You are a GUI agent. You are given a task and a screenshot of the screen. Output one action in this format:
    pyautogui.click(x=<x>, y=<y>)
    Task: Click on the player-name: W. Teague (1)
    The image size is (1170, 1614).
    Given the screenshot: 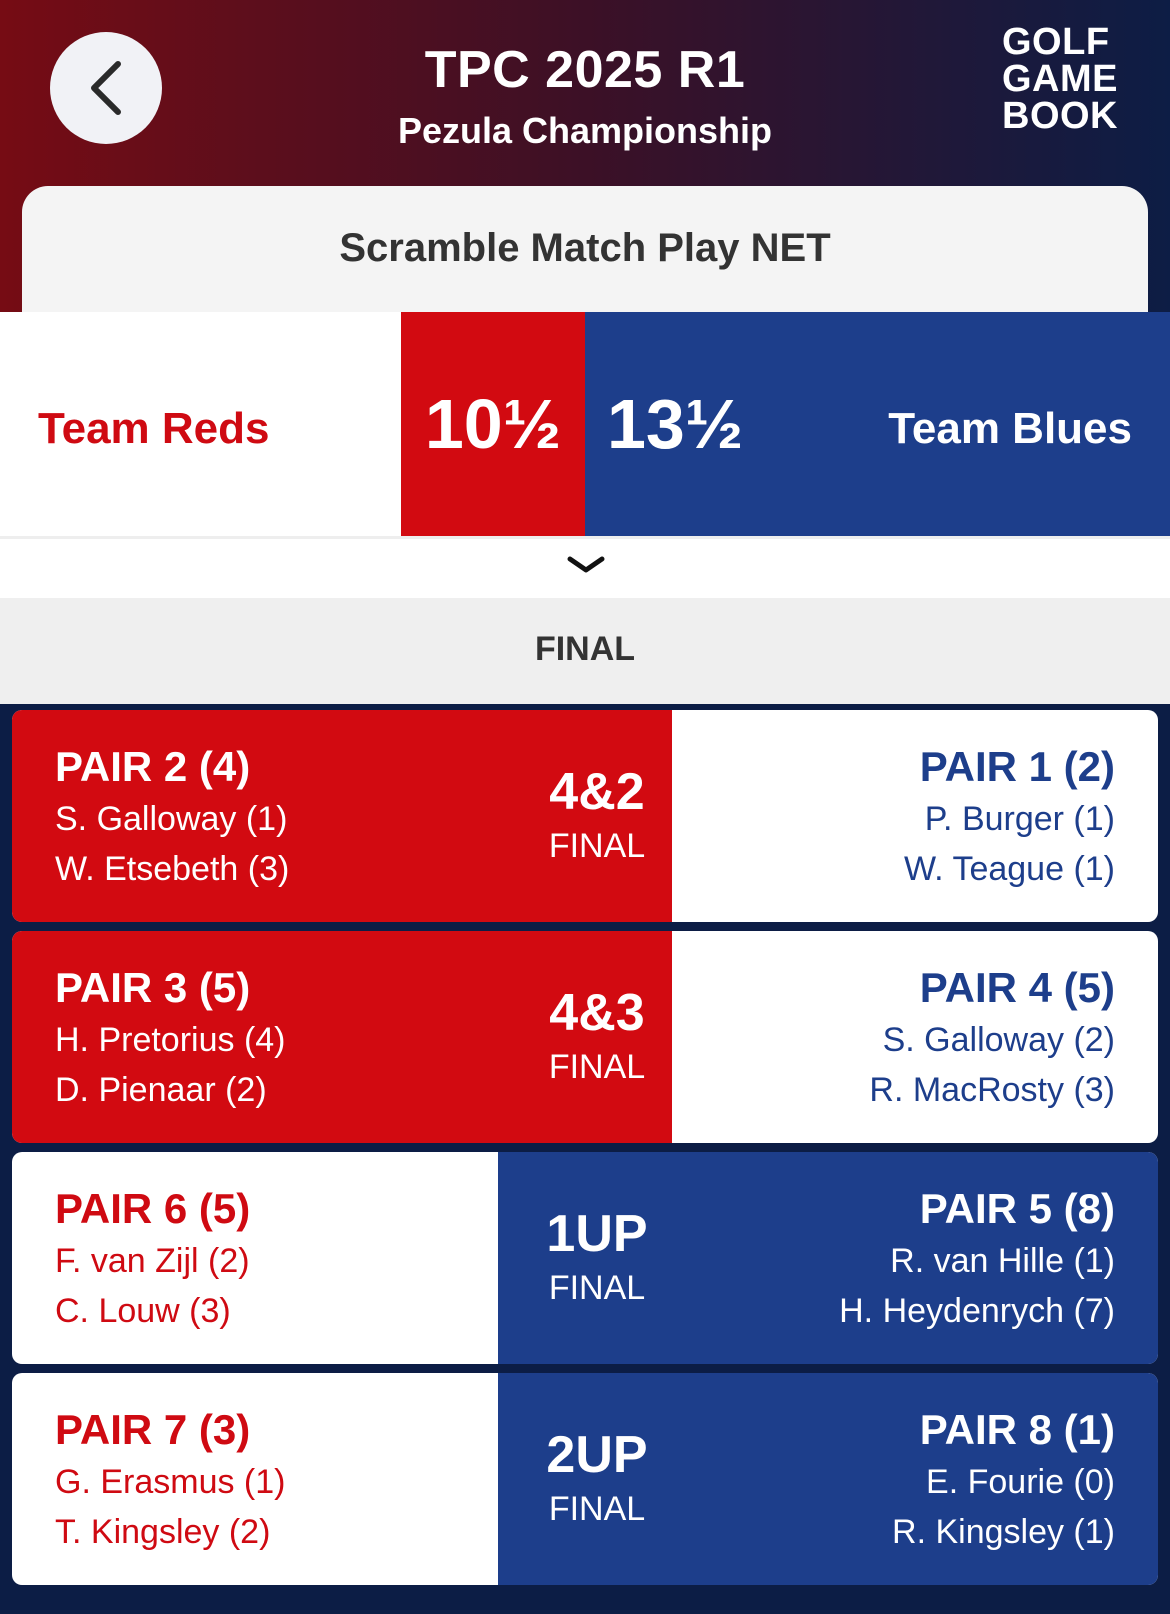 What is the action you would take?
    pyautogui.click(x=1009, y=869)
    